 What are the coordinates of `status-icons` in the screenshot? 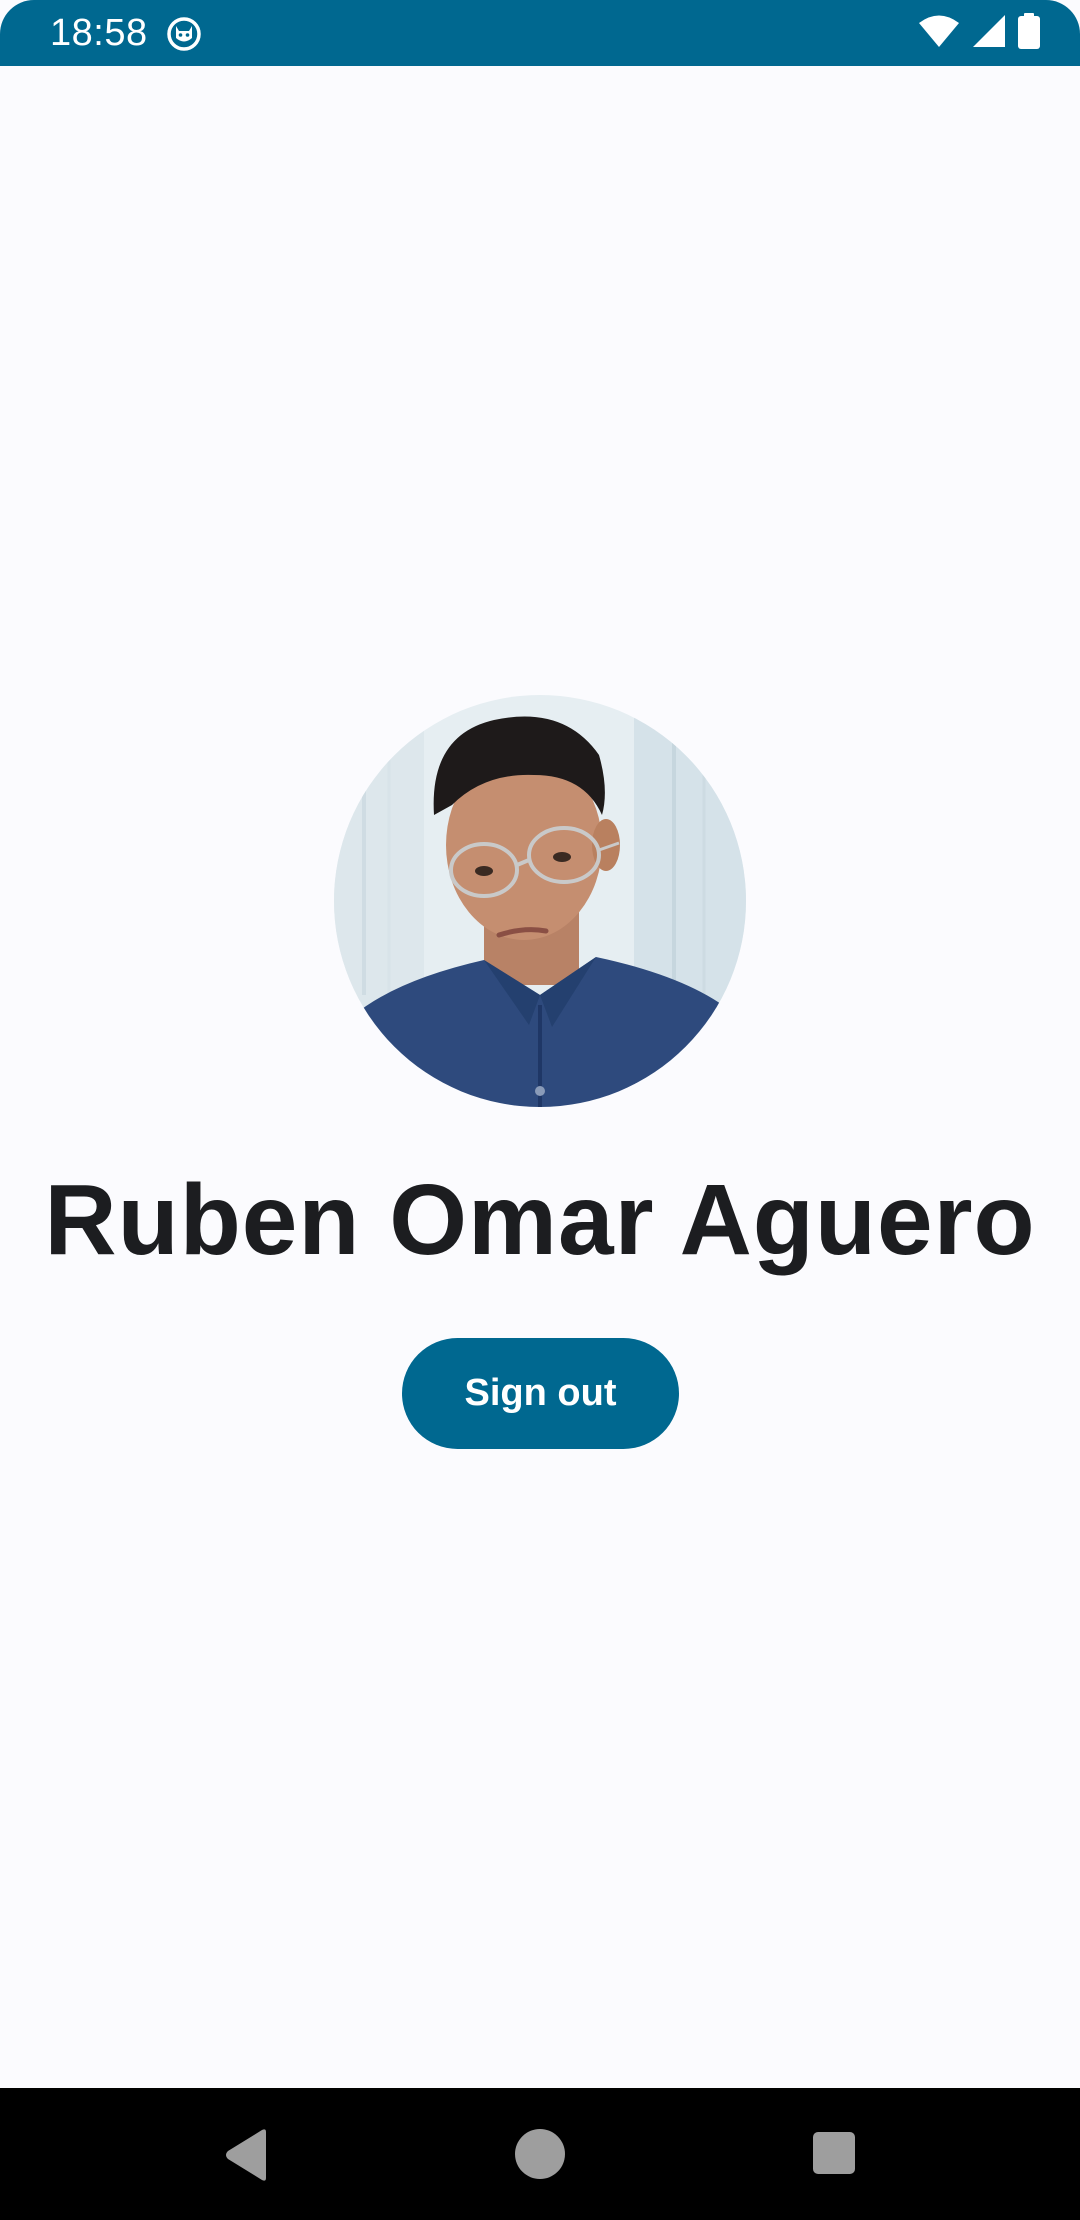 It's located at (979, 33).